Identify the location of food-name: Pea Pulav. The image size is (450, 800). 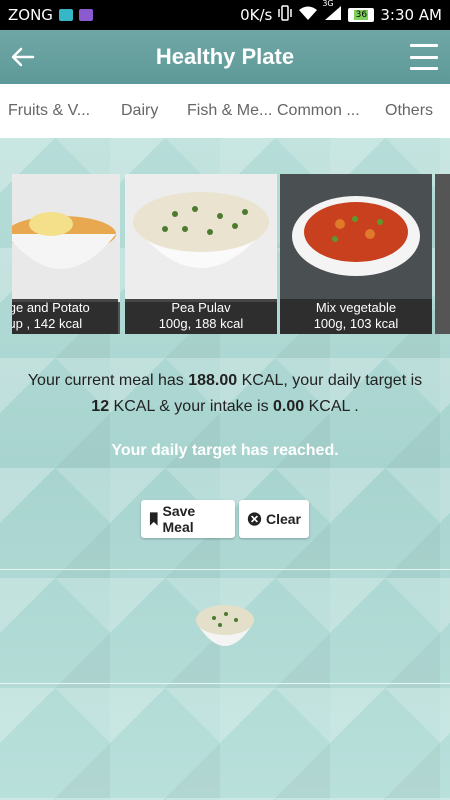
(201, 307).